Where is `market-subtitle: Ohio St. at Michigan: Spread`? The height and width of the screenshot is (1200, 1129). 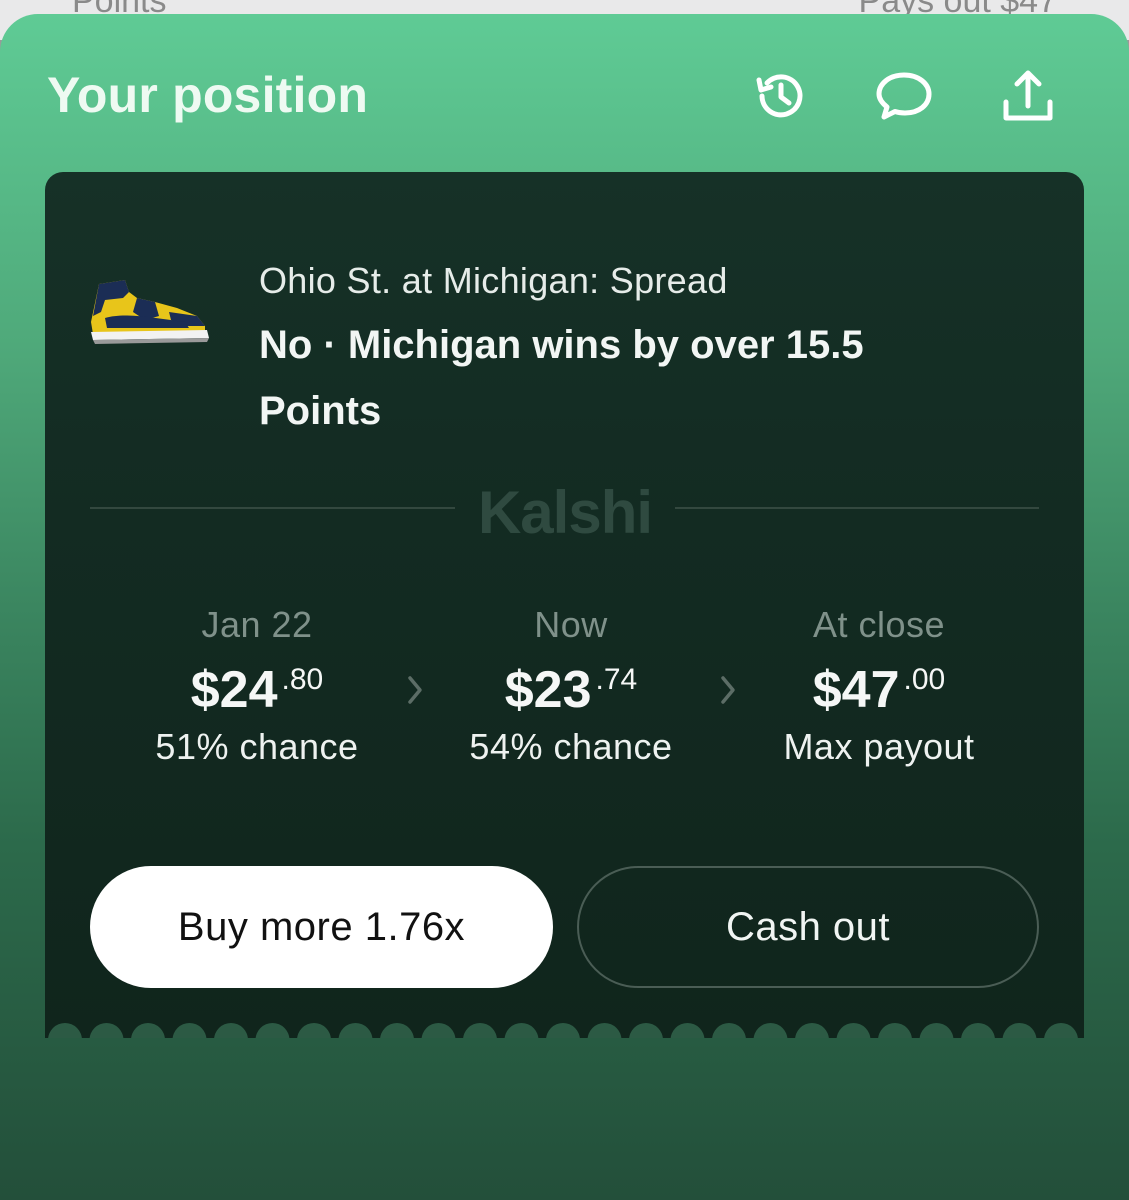
market-subtitle: Ohio St. at Michigan: Spread is located at coordinates (493, 280).